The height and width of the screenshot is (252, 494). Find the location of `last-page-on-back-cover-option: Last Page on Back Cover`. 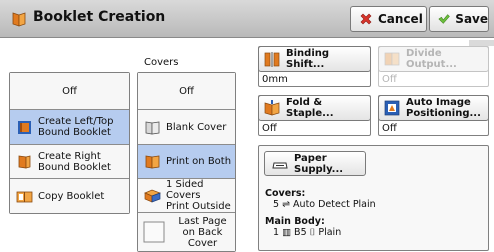

last-page-on-back-cover-option: Last Page on Back Cover is located at coordinates (186, 232).